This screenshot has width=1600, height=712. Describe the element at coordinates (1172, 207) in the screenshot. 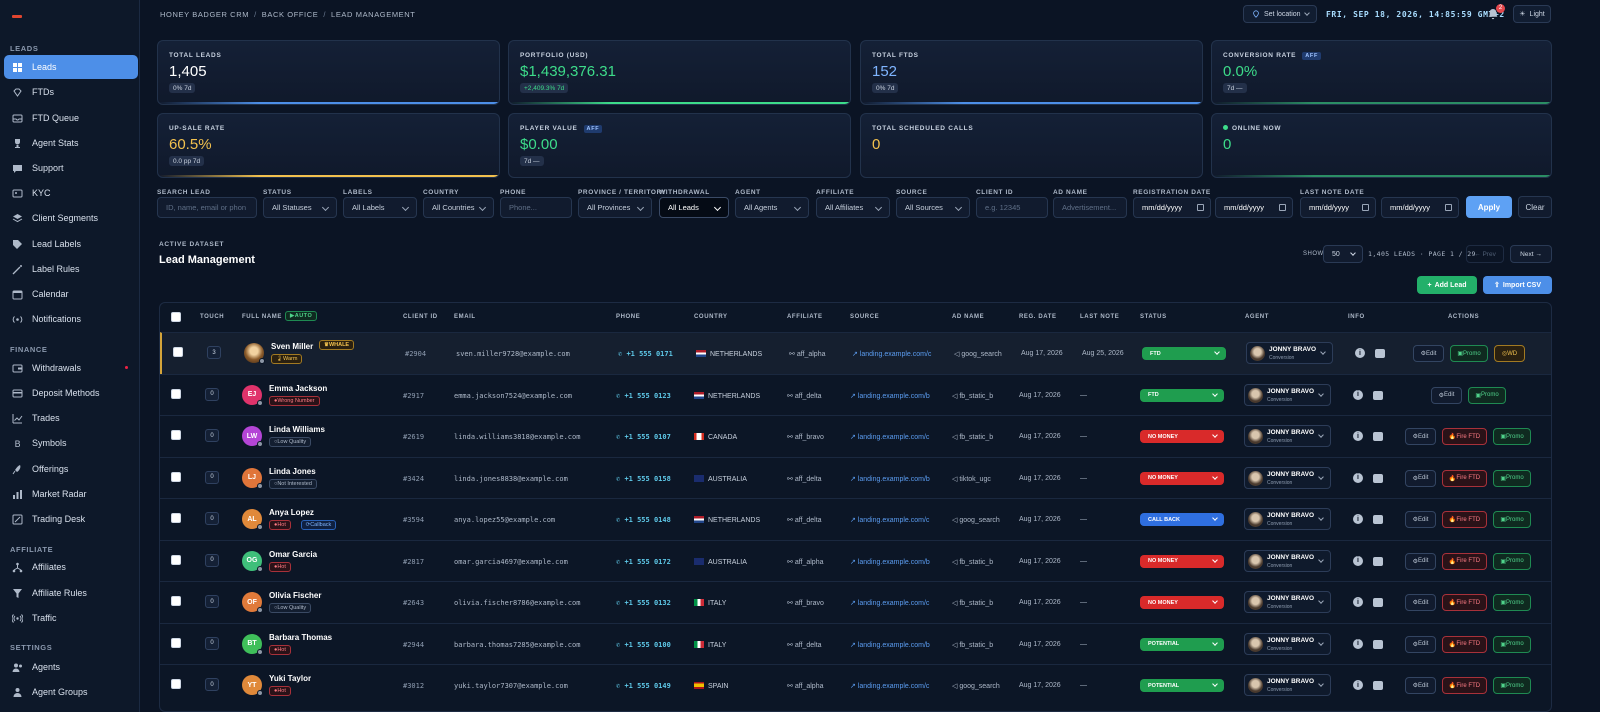

I see `registration-date-from: mm/dd/yyyy` at that location.